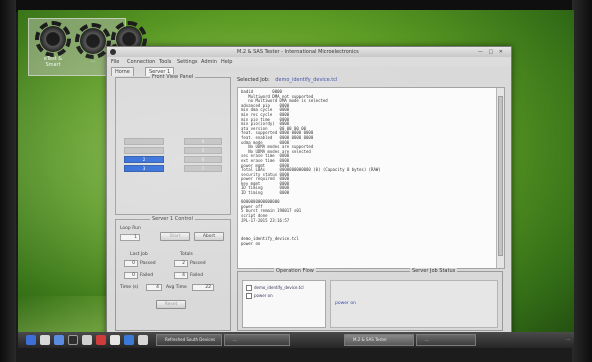 The width and height of the screenshot is (592, 362). Describe the element at coordinates (582, 181) in the screenshot. I see `monitor-bezel-right` at that location.